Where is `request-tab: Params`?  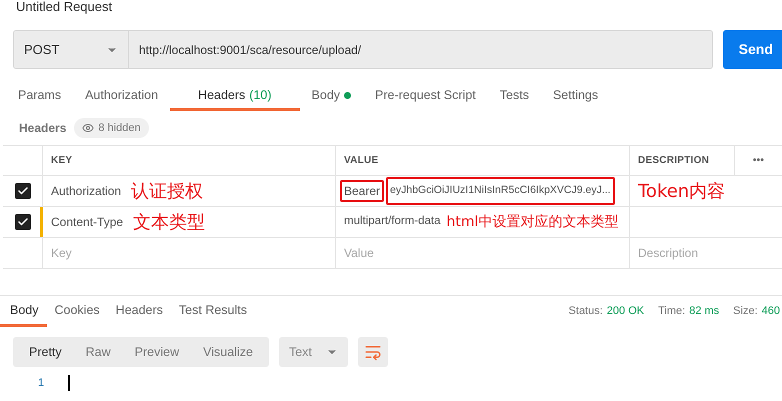 request-tab: Params is located at coordinates (40, 97).